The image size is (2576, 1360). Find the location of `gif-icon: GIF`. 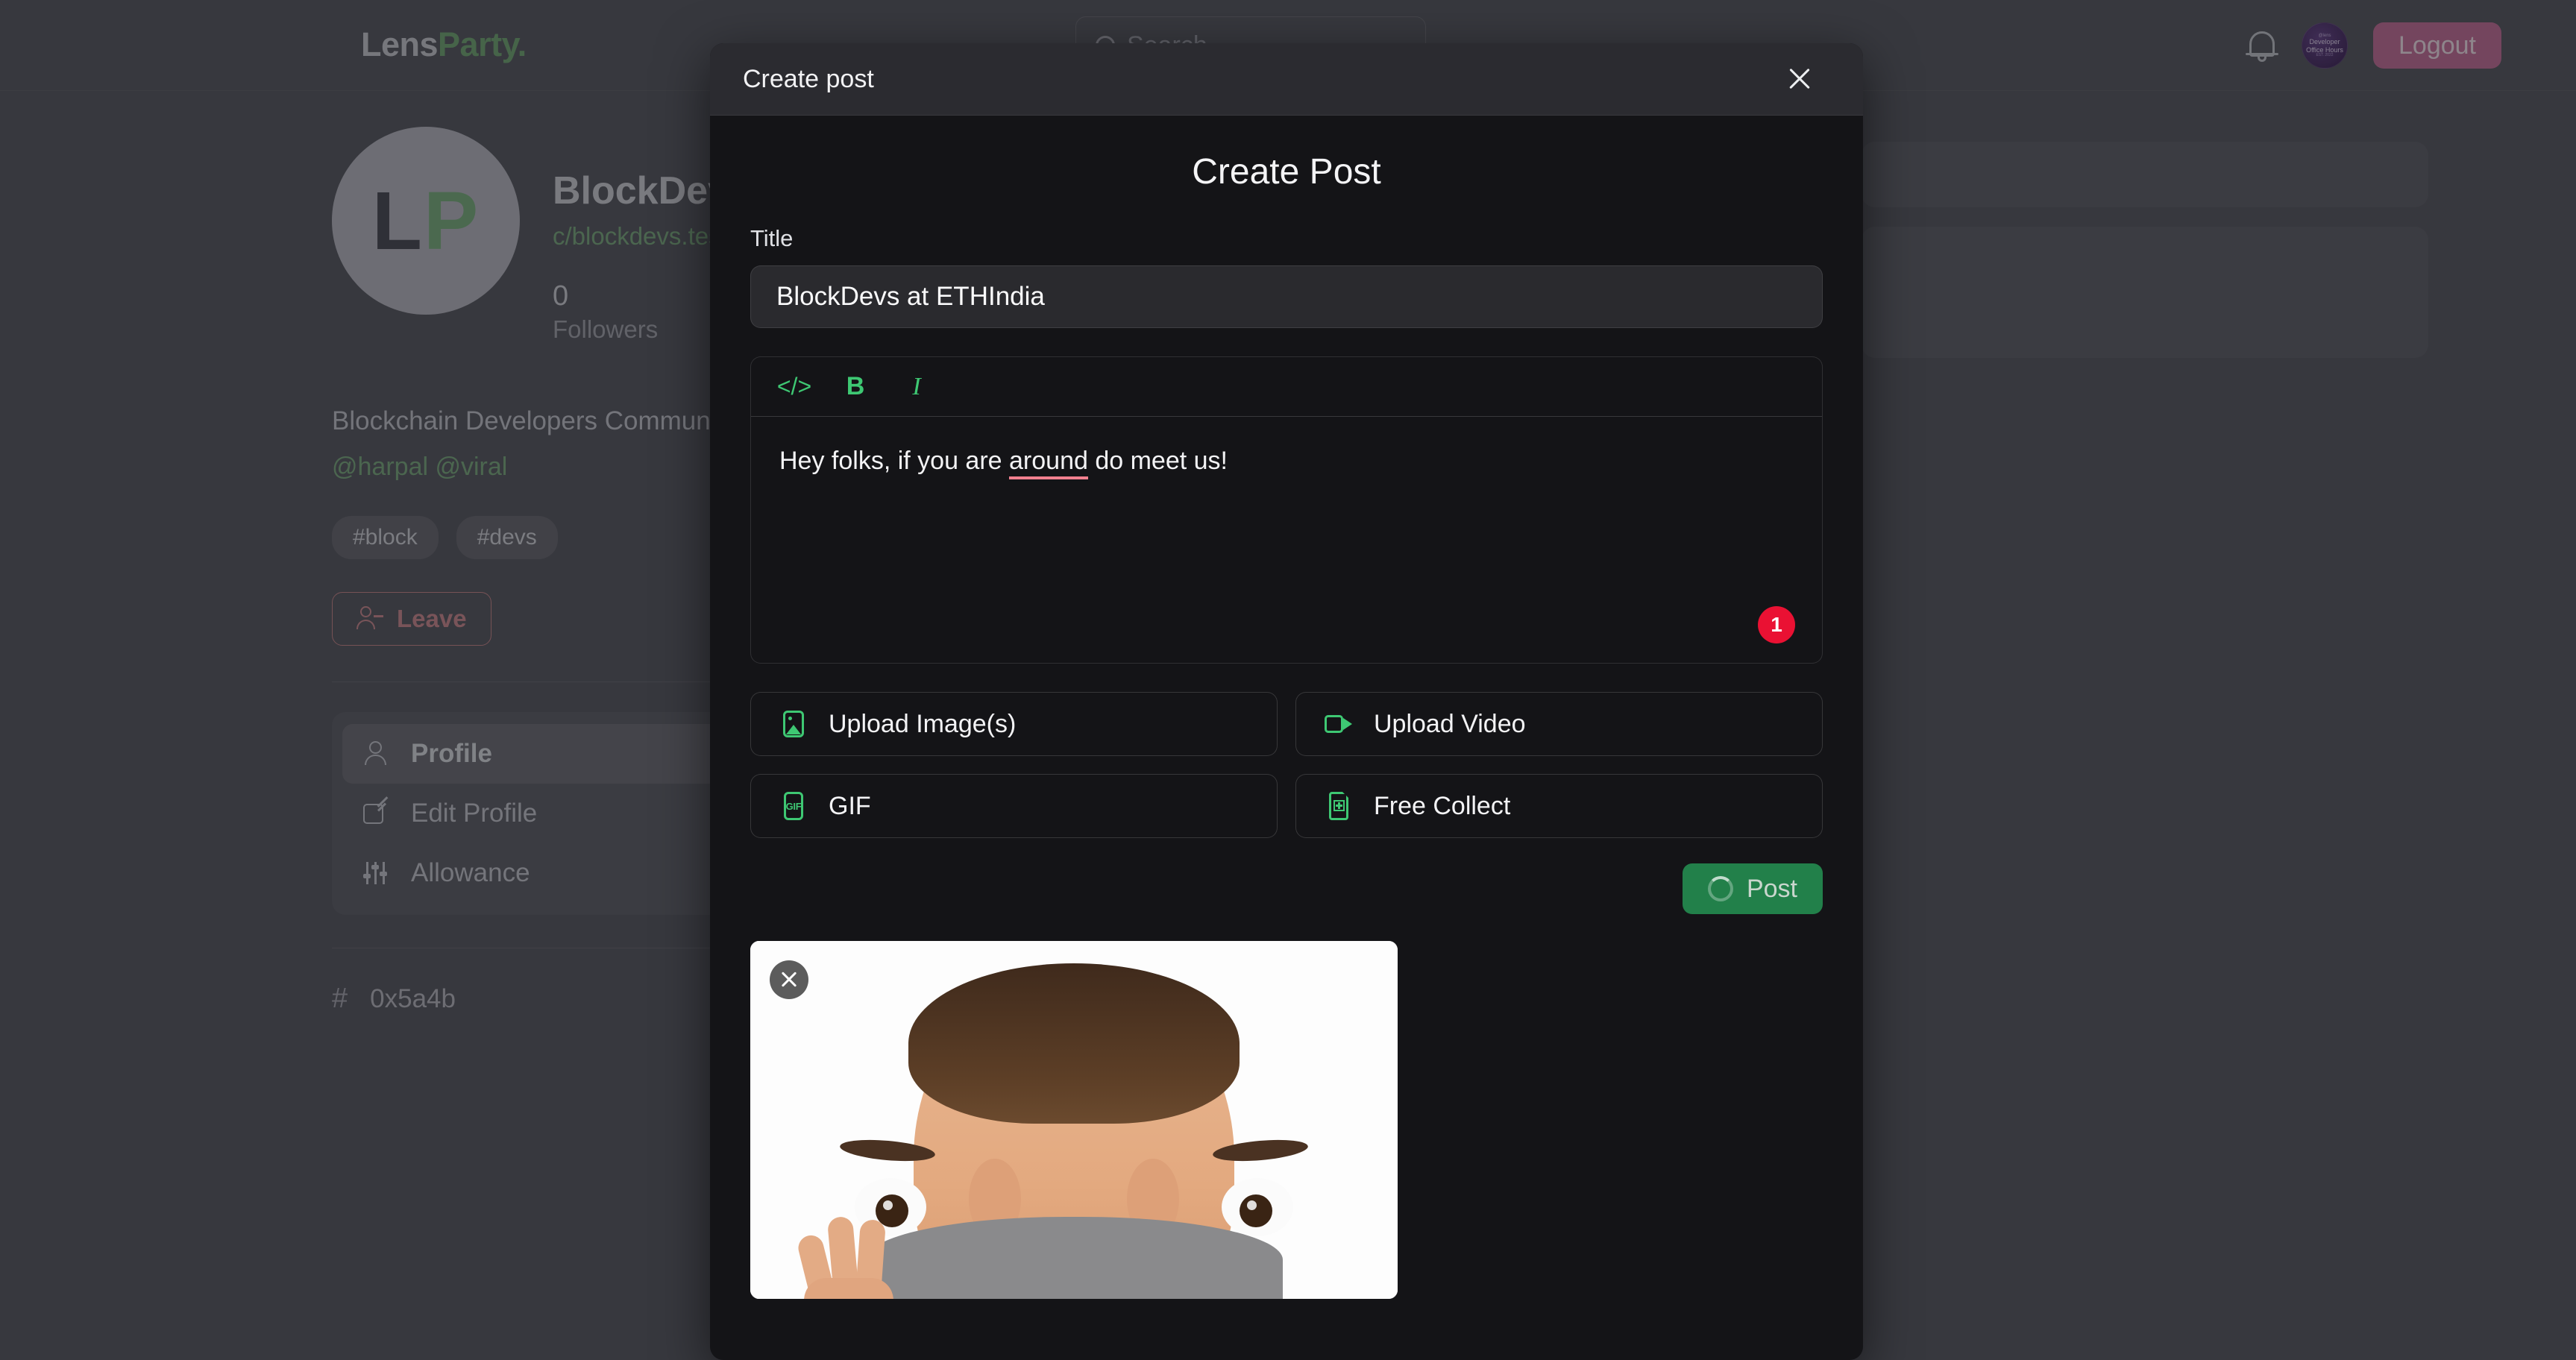

gif-icon: GIF is located at coordinates (793, 806).